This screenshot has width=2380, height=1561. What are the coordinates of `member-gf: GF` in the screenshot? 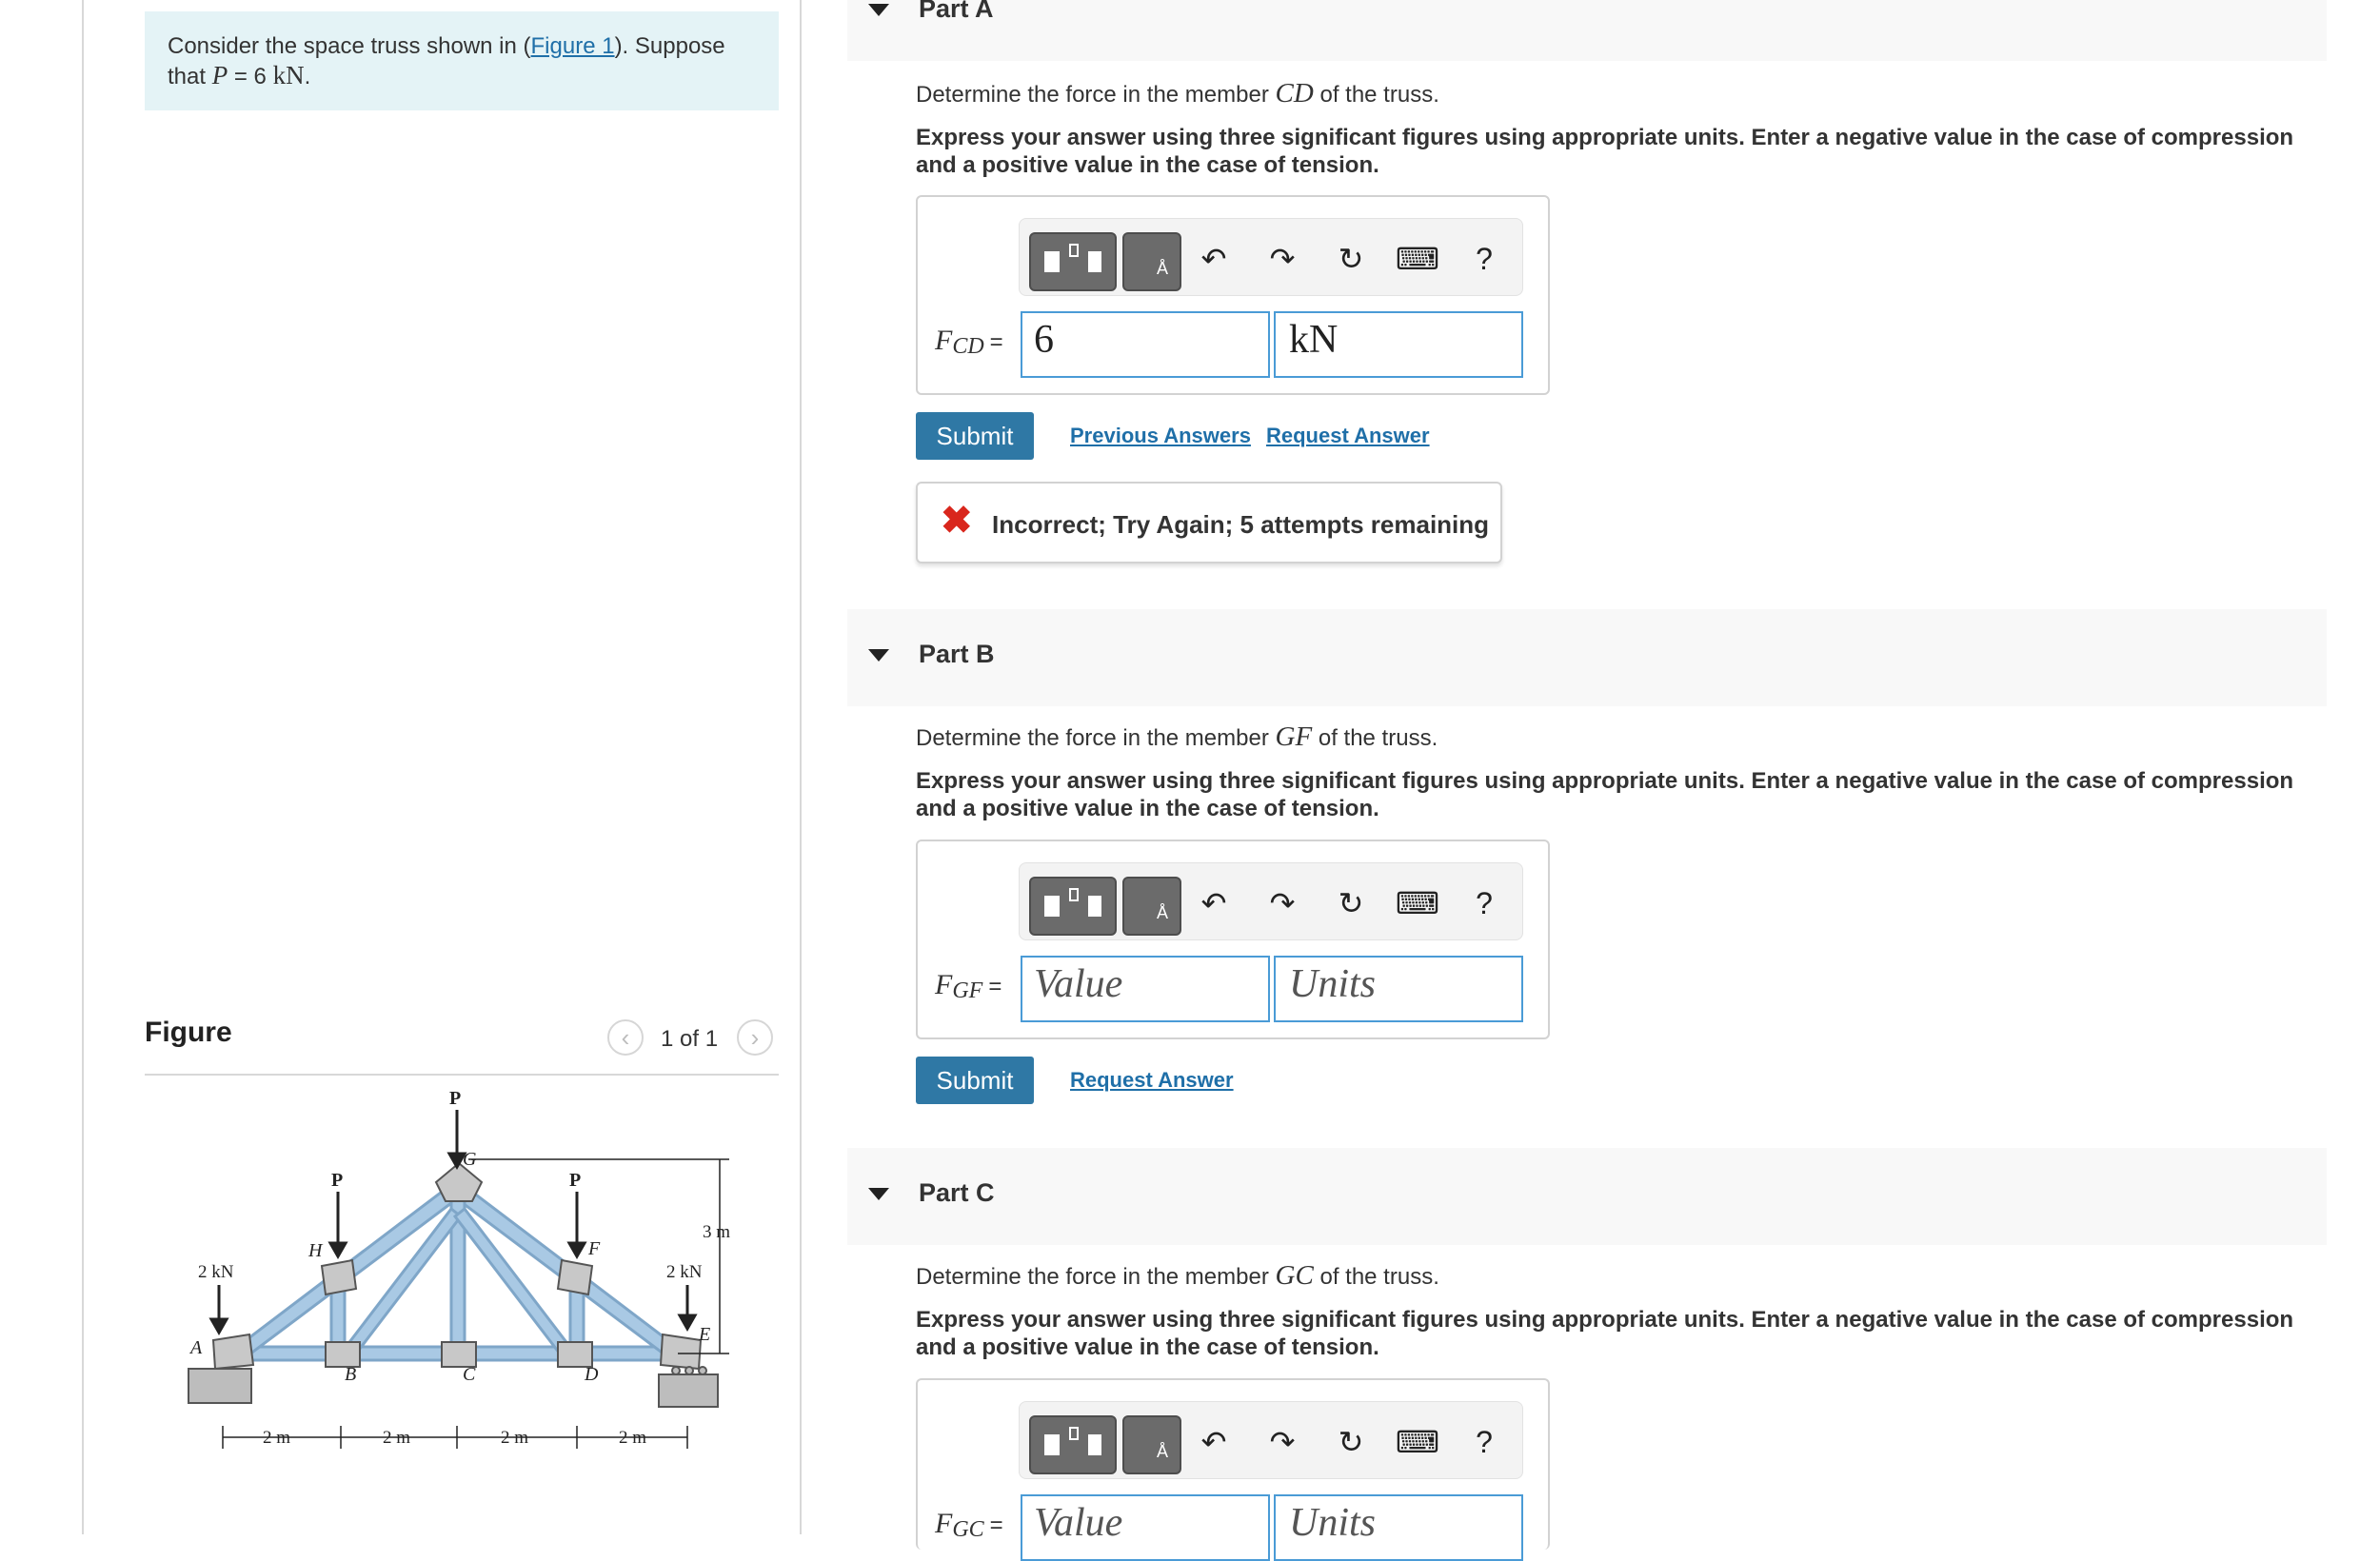 It's located at (1294, 736).